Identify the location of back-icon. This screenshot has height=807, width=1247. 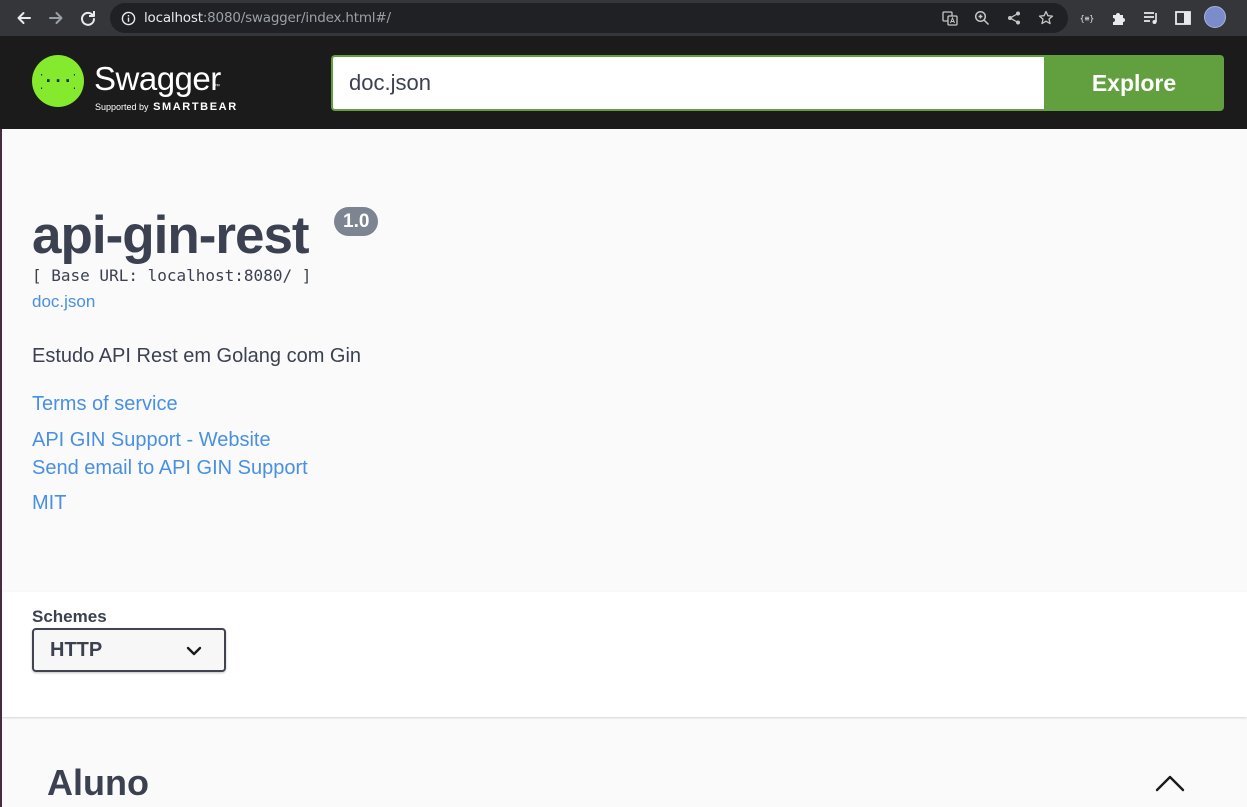
(24, 18).